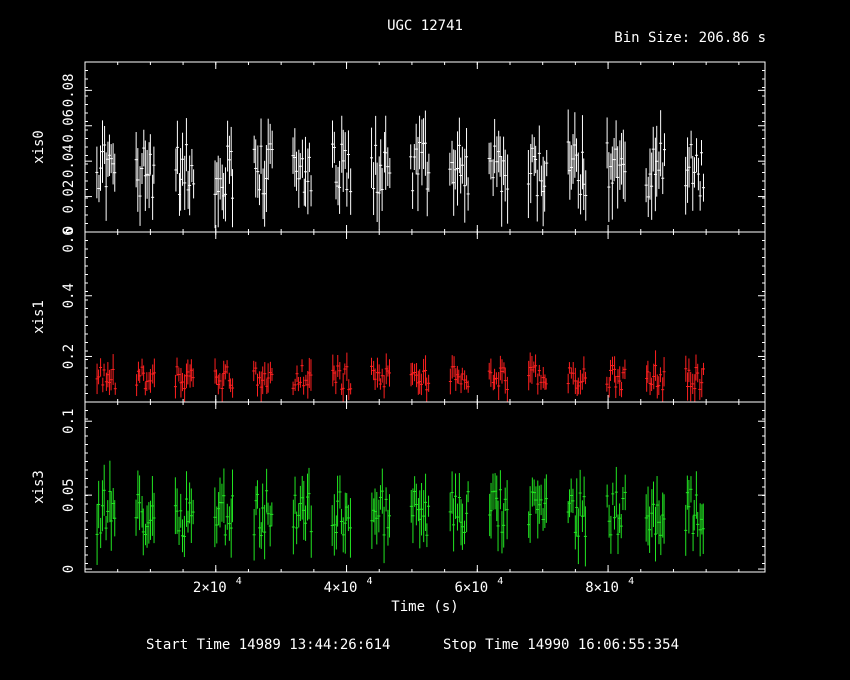 This screenshot has width=850, height=680. I want to click on y-tick-label: 0.2, so click(69, 356).